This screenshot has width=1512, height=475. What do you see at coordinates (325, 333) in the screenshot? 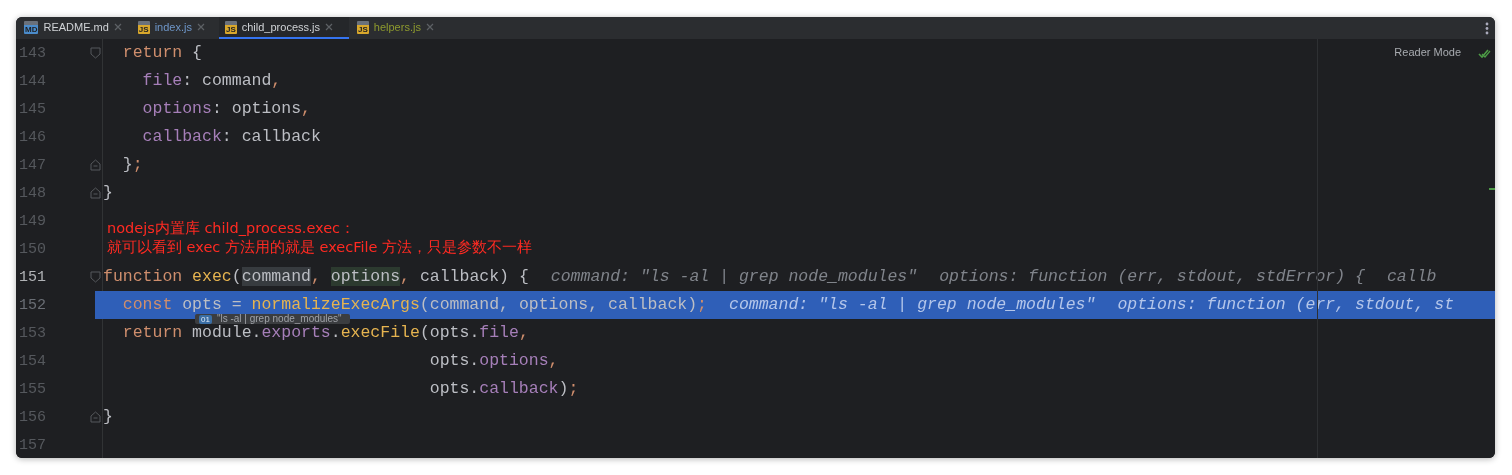
I see `code-line: return module.exports.execFile(opts.file,` at bounding box center [325, 333].